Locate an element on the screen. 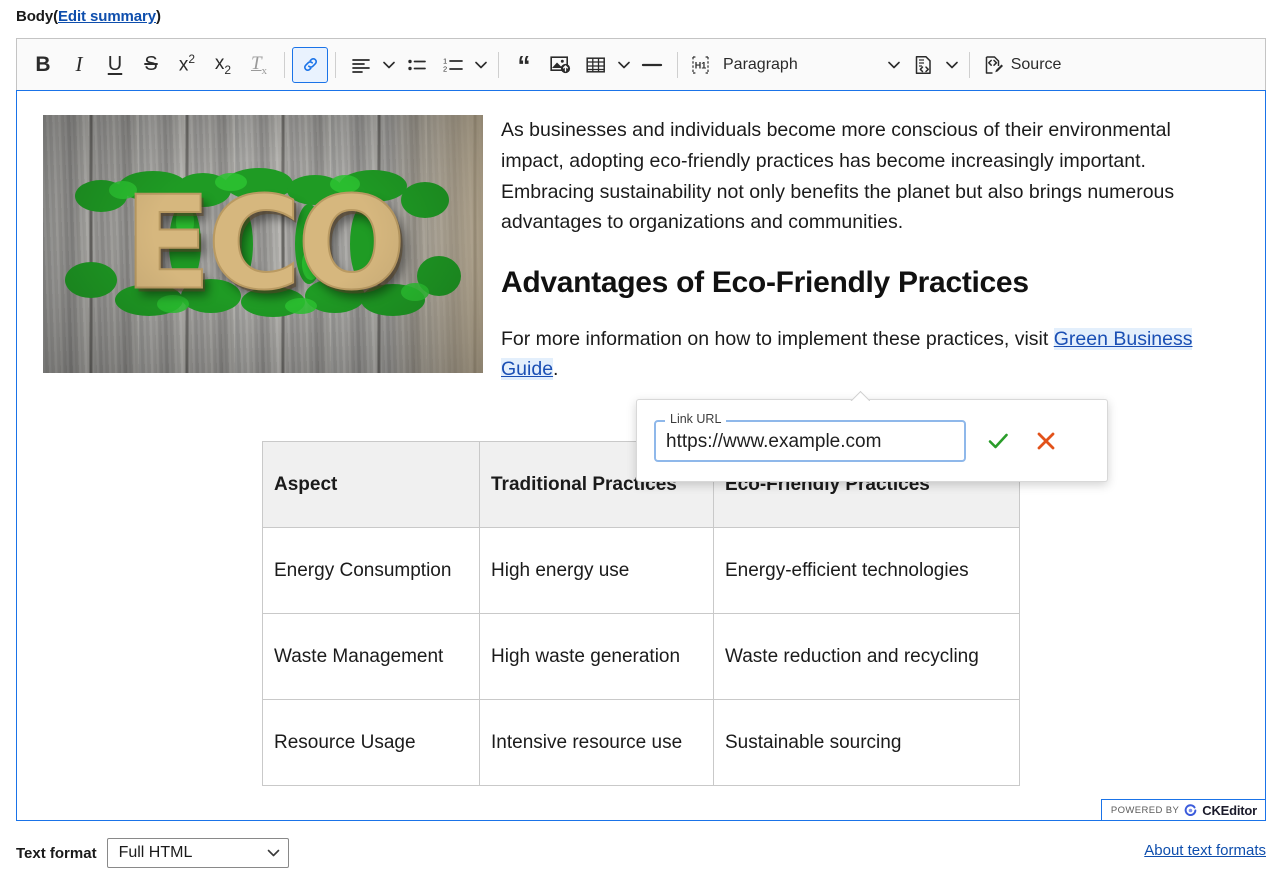 The image size is (1282, 884). bulleted-list-button is located at coordinates (417, 65).